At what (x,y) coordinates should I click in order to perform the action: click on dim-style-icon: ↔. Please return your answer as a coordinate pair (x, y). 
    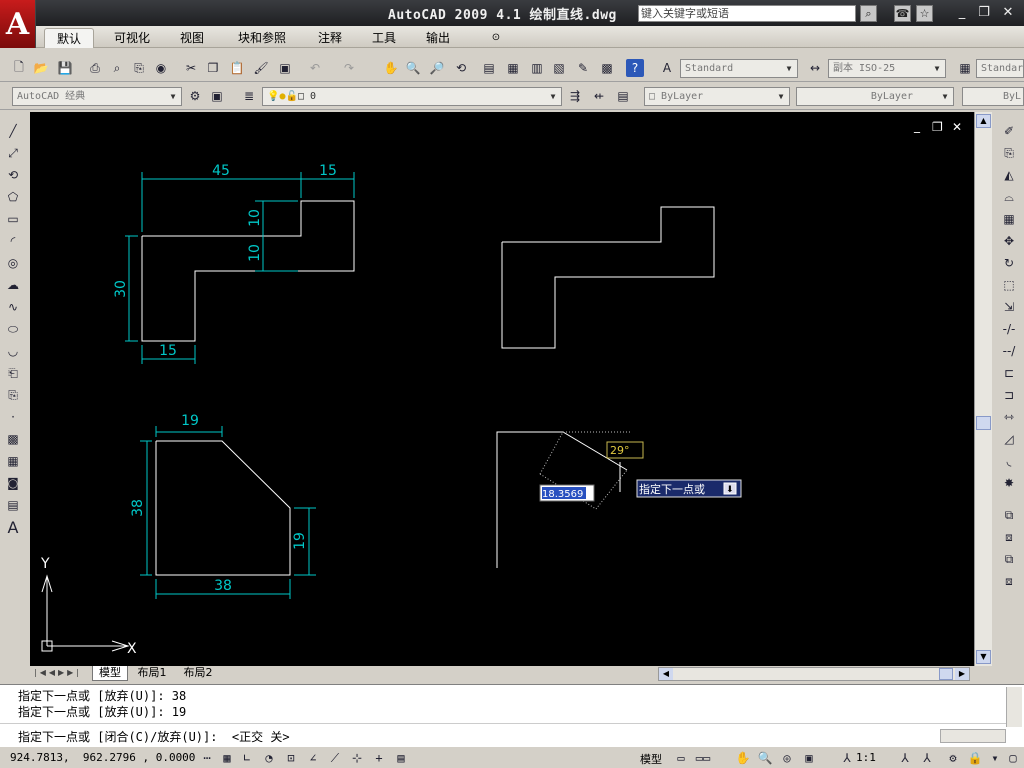
    Looking at the image, I should click on (815, 68).